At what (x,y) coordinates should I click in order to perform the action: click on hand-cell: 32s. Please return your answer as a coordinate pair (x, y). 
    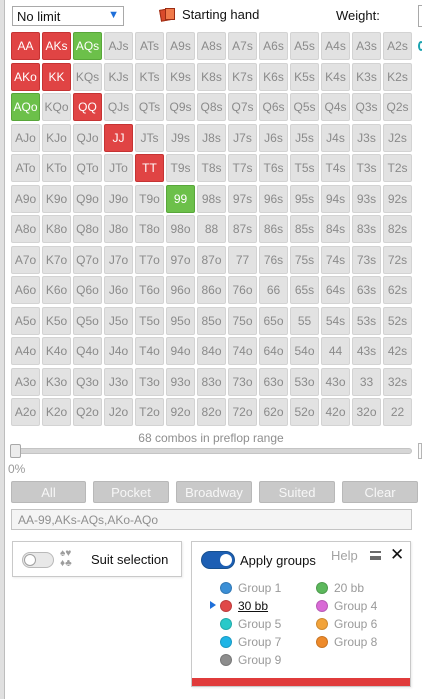
    Looking at the image, I should click on (397, 381).